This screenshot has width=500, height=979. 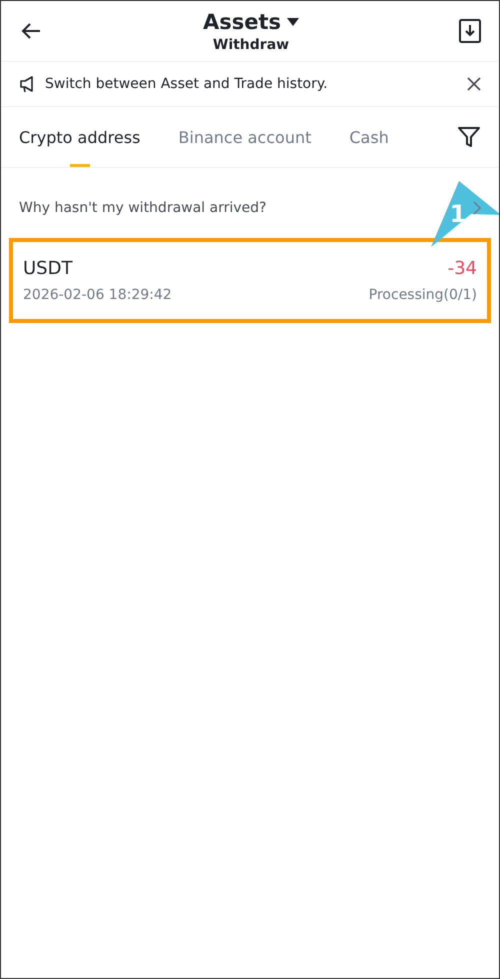 I want to click on close-icon, so click(x=474, y=84).